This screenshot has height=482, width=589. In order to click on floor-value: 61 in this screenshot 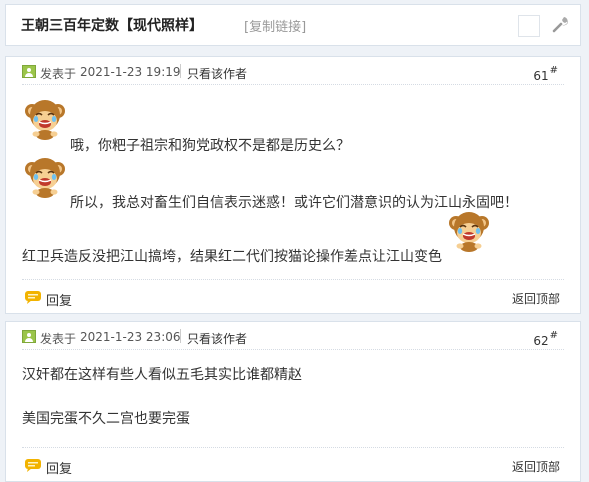, I will do `click(541, 76)`.